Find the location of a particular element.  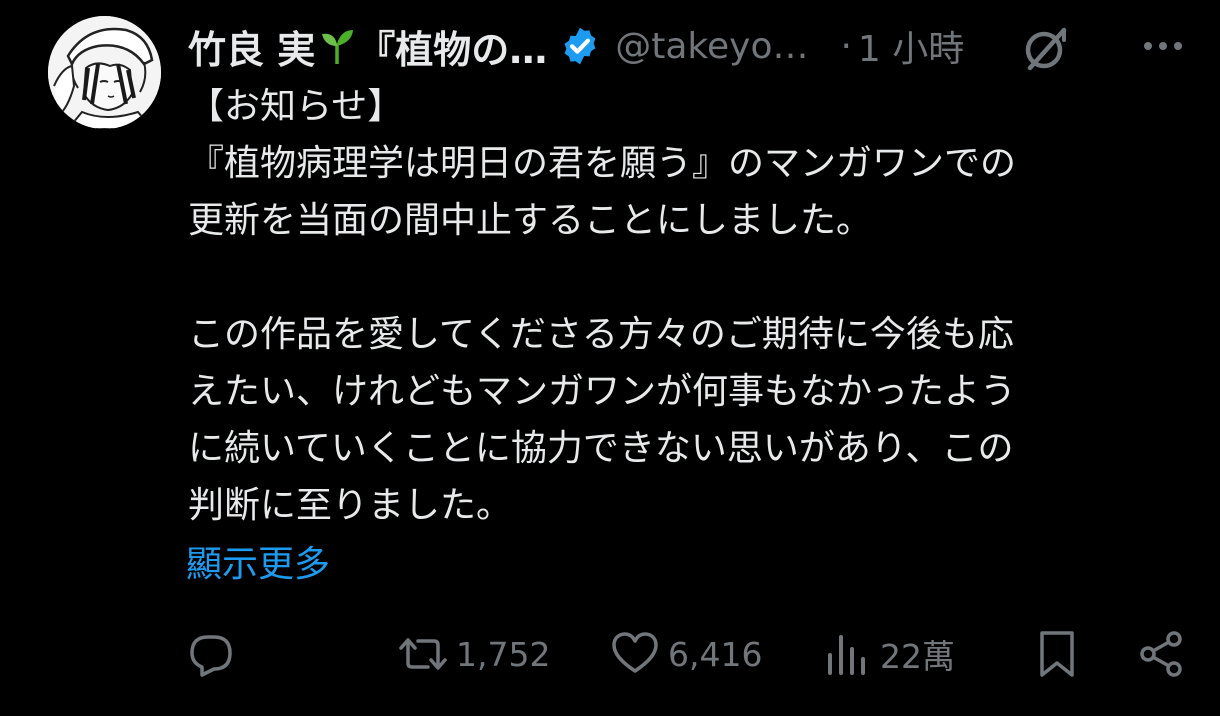

views-bar-chart-icon is located at coordinates (846, 655).